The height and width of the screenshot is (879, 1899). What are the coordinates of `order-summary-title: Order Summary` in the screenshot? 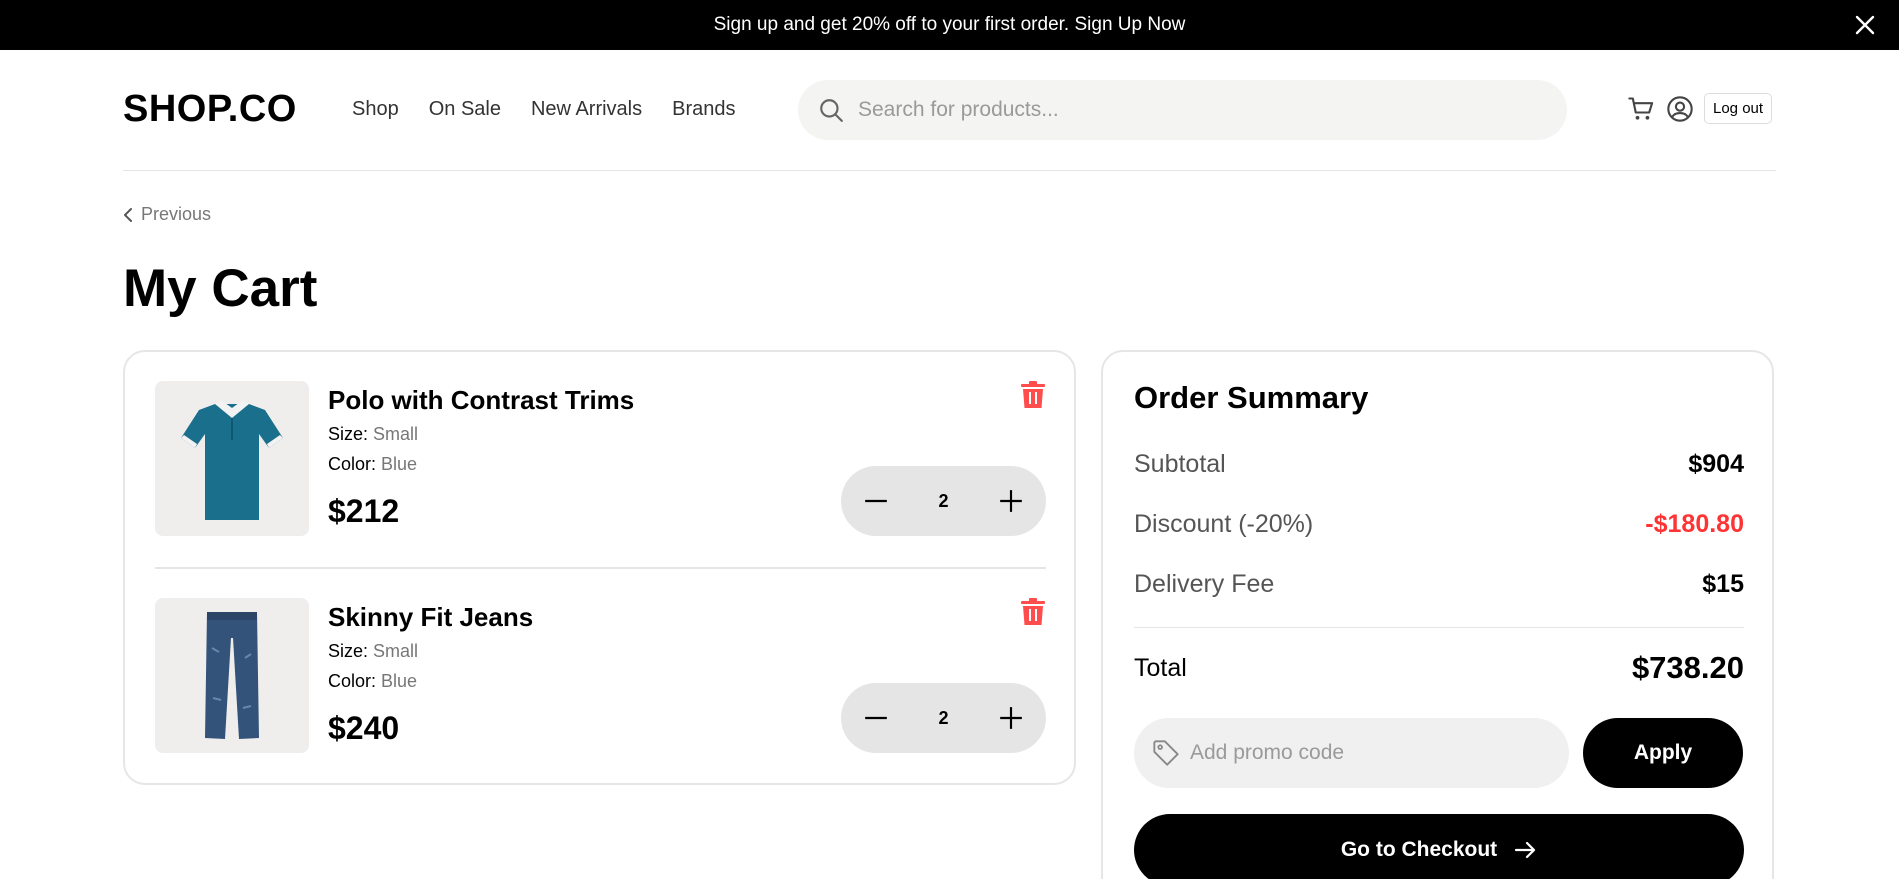 It's located at (1251, 397).